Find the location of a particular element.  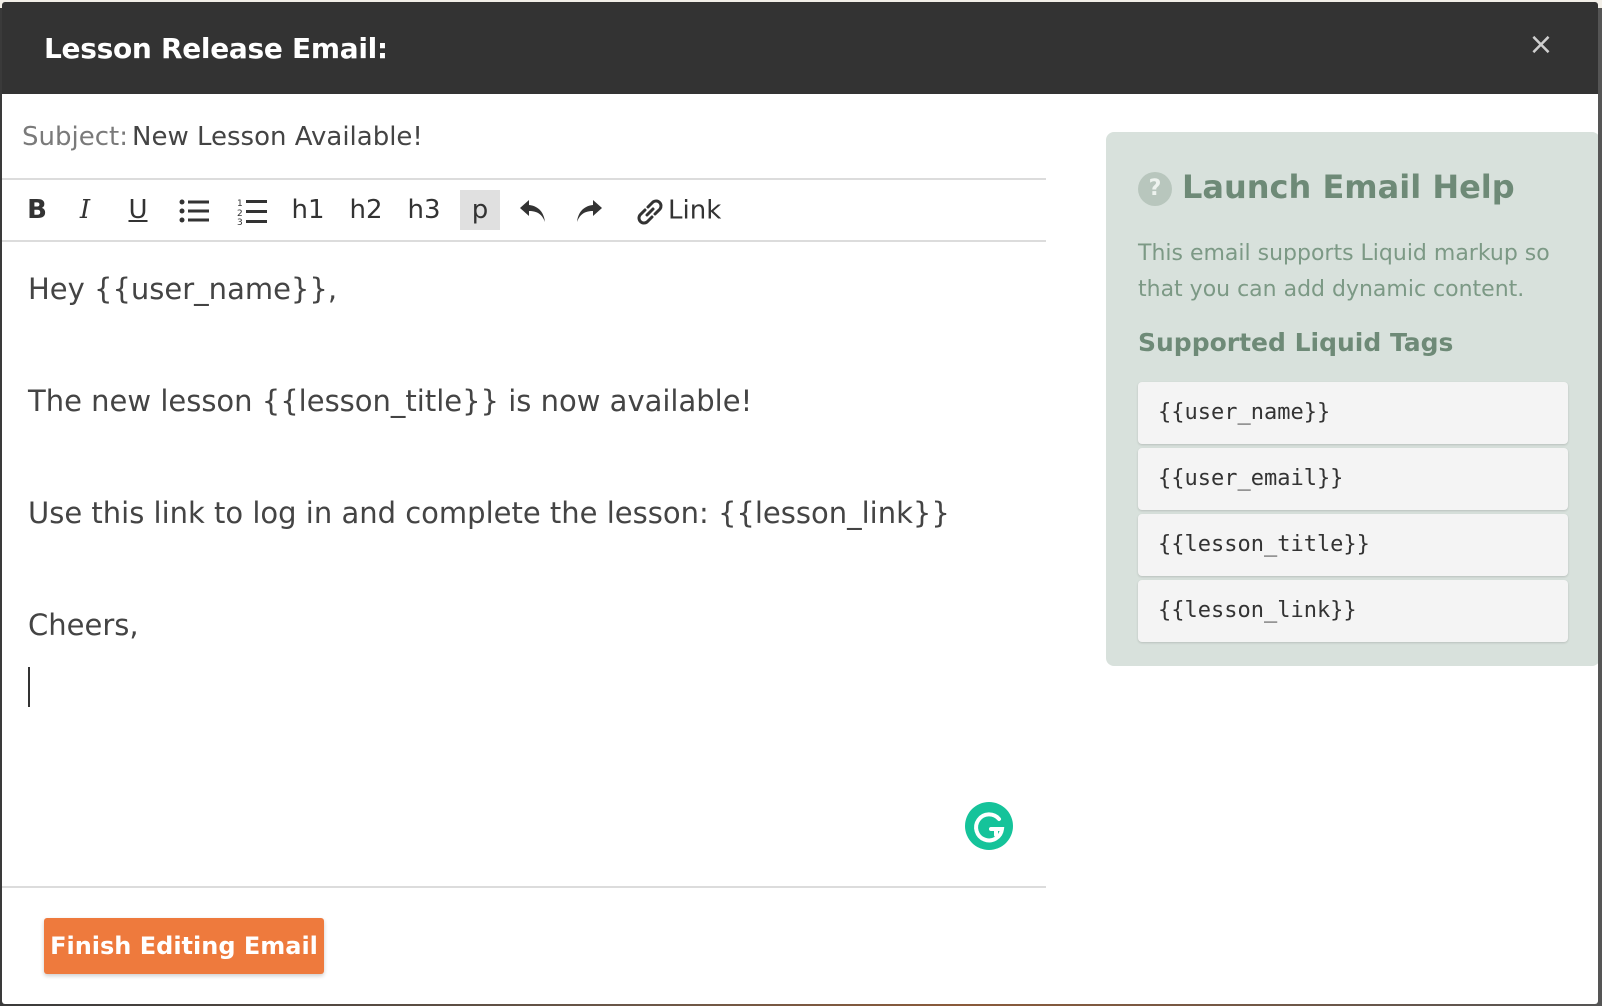

numbered-list-icon: 1 2 3 is located at coordinates (252, 213).